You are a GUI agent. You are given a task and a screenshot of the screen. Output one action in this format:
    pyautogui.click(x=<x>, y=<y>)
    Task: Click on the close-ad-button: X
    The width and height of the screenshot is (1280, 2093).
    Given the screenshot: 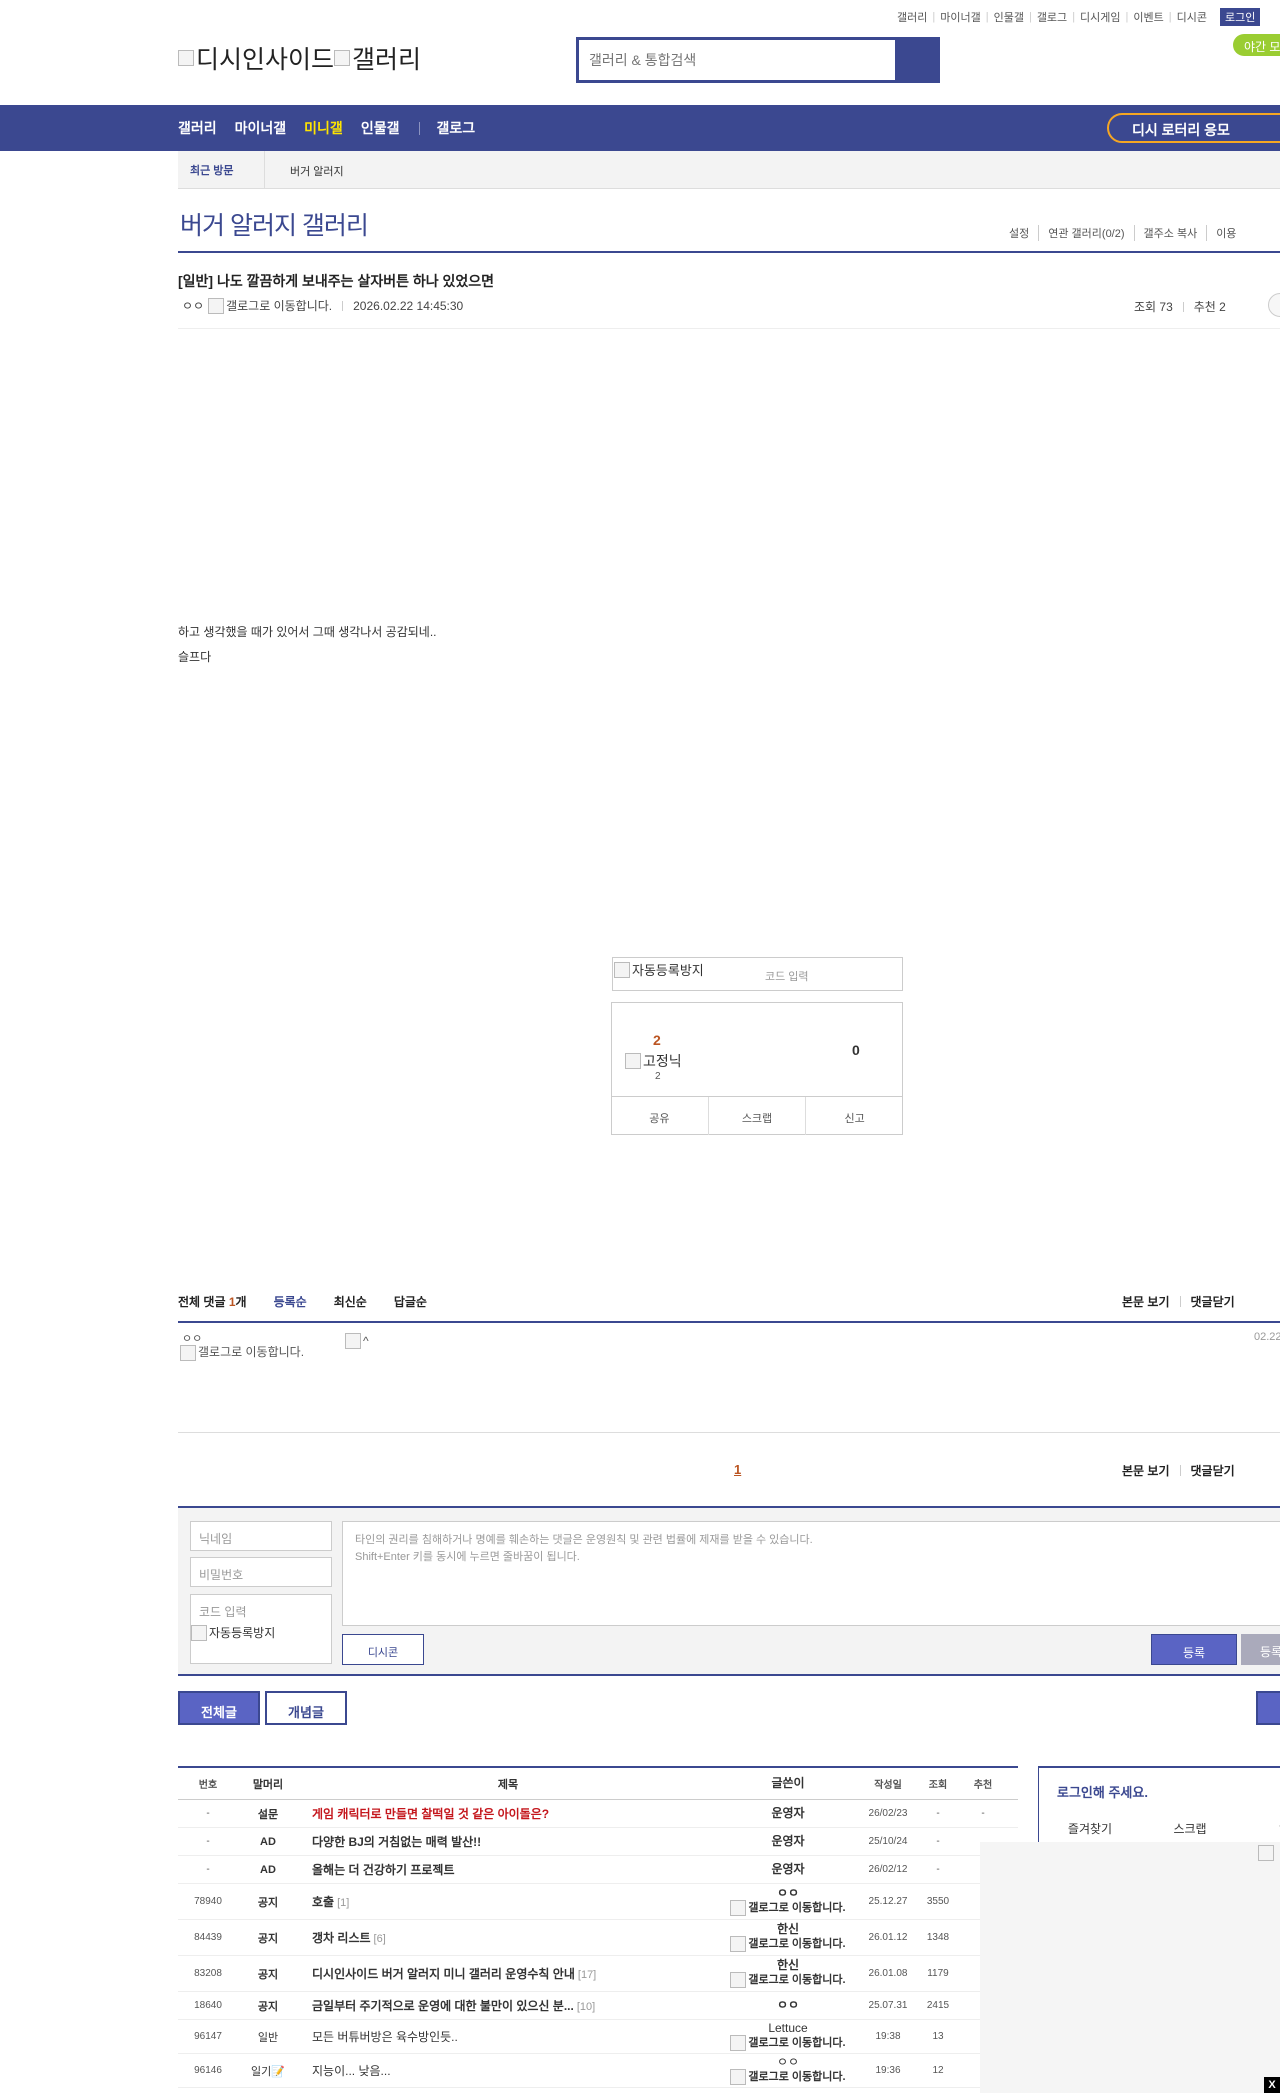 What is the action you would take?
    pyautogui.click(x=1272, y=2085)
    